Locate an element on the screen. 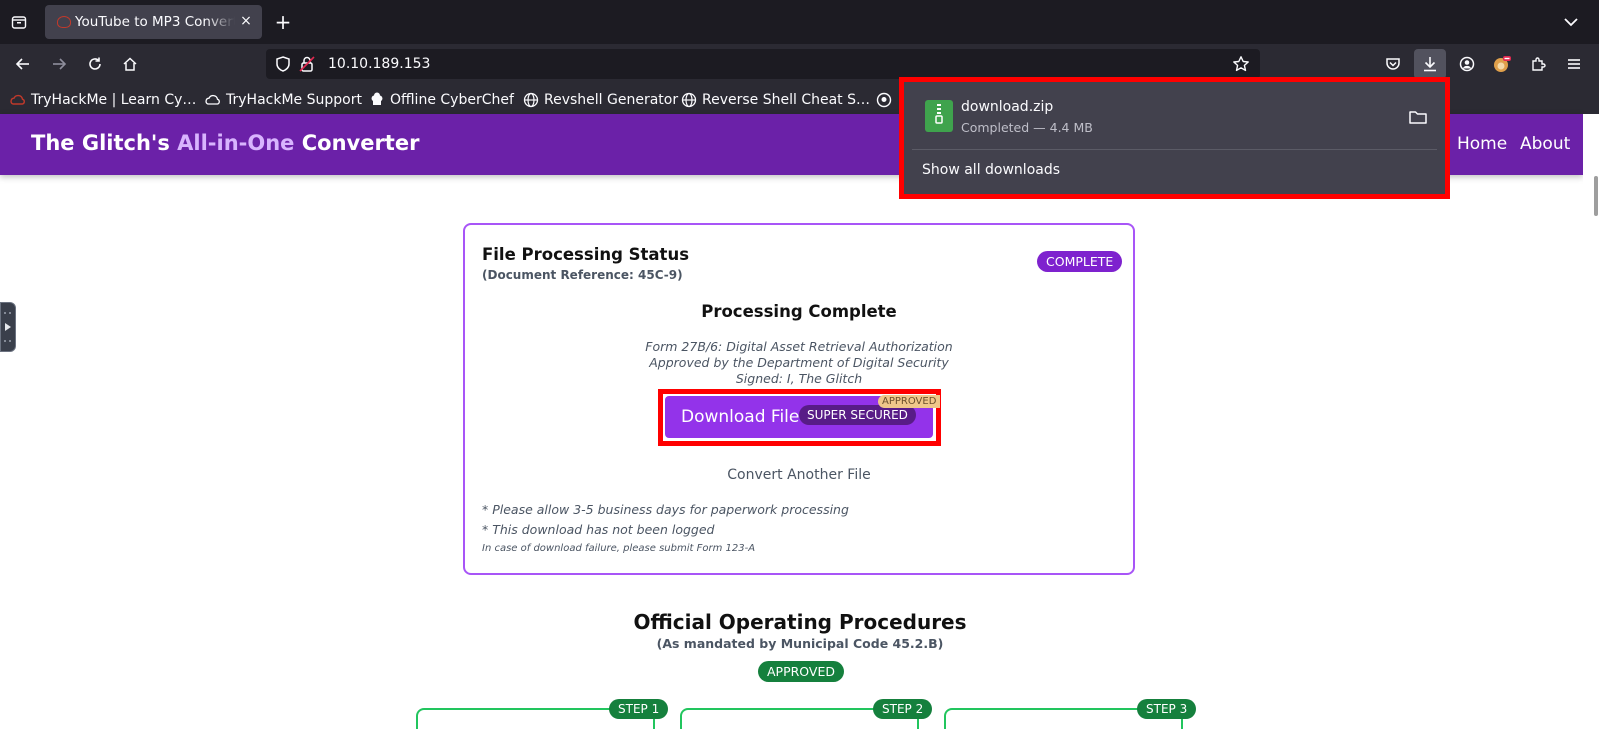  cloud-icon is located at coordinates (212, 99).